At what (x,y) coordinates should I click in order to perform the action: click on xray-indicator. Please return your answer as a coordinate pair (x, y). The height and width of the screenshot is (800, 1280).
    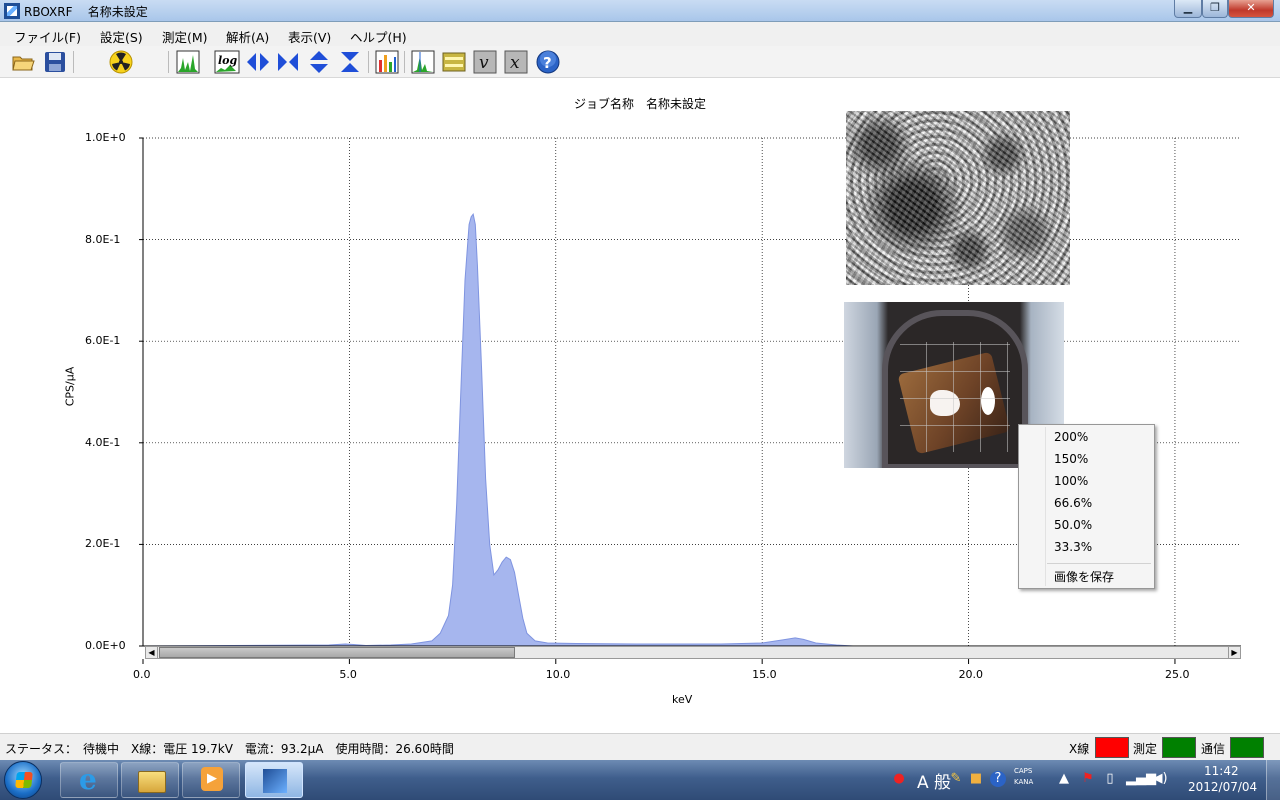
    Looking at the image, I should click on (1112, 747).